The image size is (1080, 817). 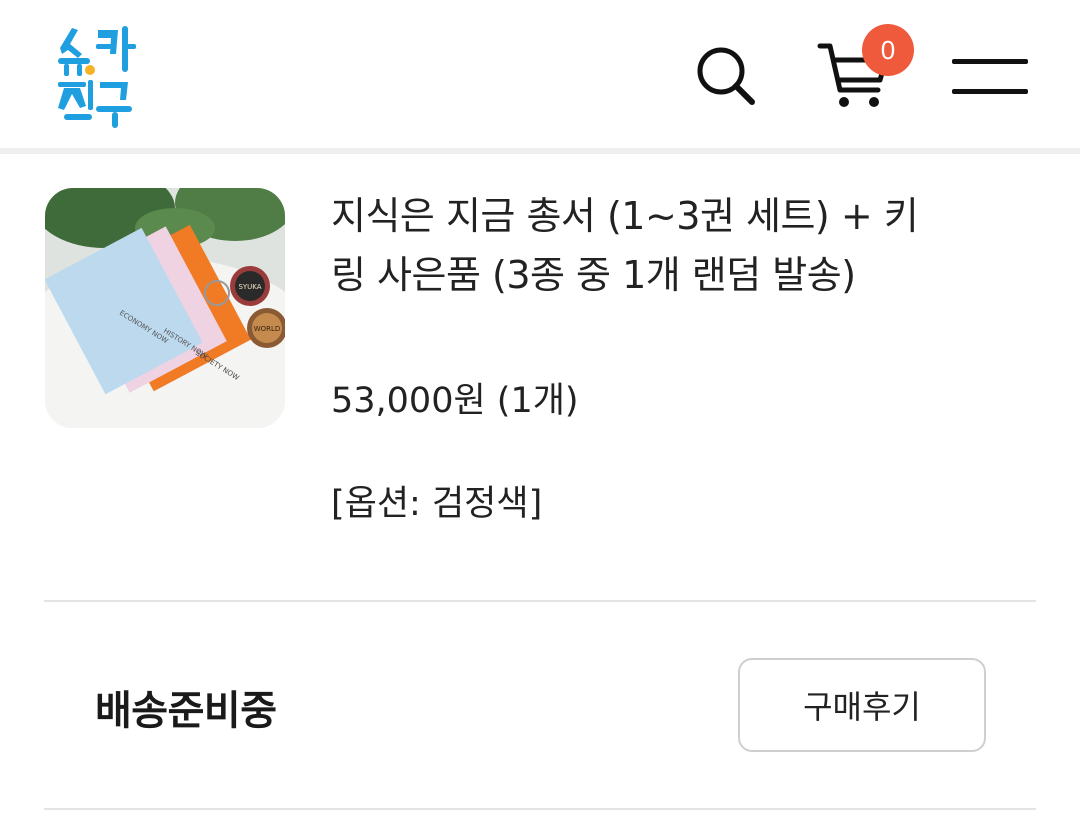 I want to click on brand-logo, so click(x=95, y=76).